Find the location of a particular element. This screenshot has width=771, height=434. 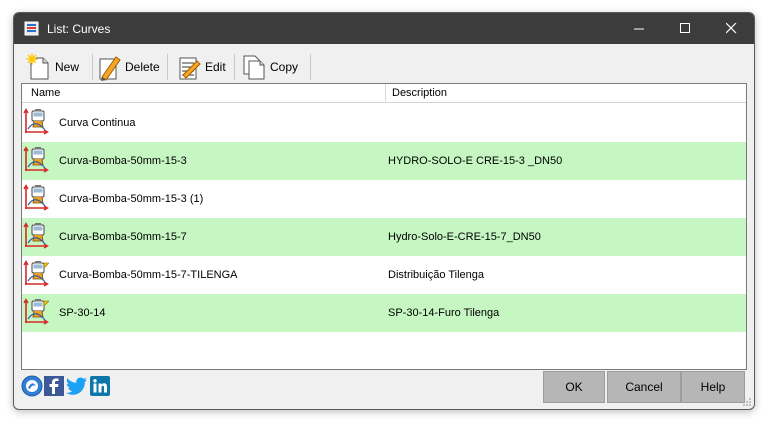

column-divider is located at coordinates (385, 93).